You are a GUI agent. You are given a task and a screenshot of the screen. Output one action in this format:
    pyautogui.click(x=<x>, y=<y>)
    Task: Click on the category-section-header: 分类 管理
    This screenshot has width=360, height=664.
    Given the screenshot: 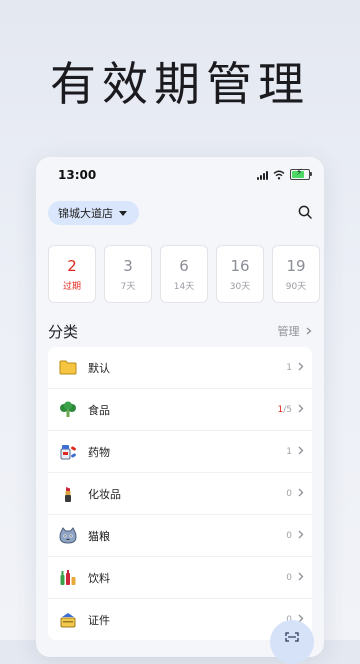 What is the action you would take?
    pyautogui.click(x=180, y=331)
    